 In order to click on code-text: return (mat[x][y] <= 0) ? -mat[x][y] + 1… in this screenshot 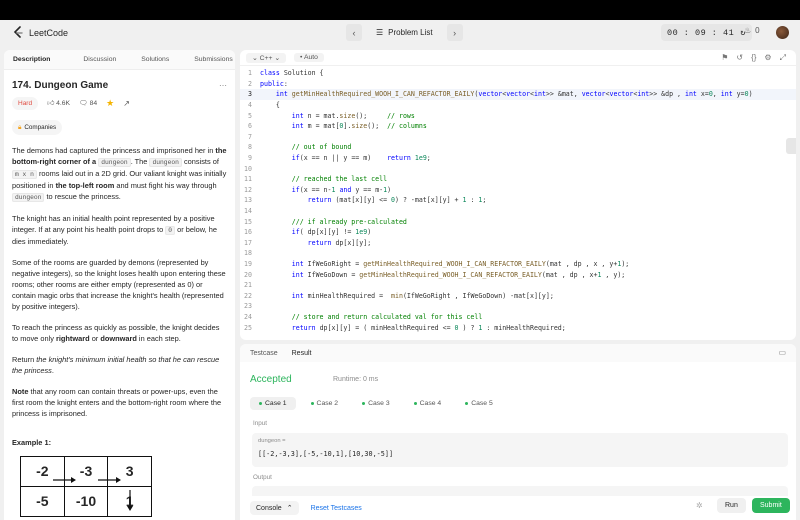, I will do `click(373, 200)`.